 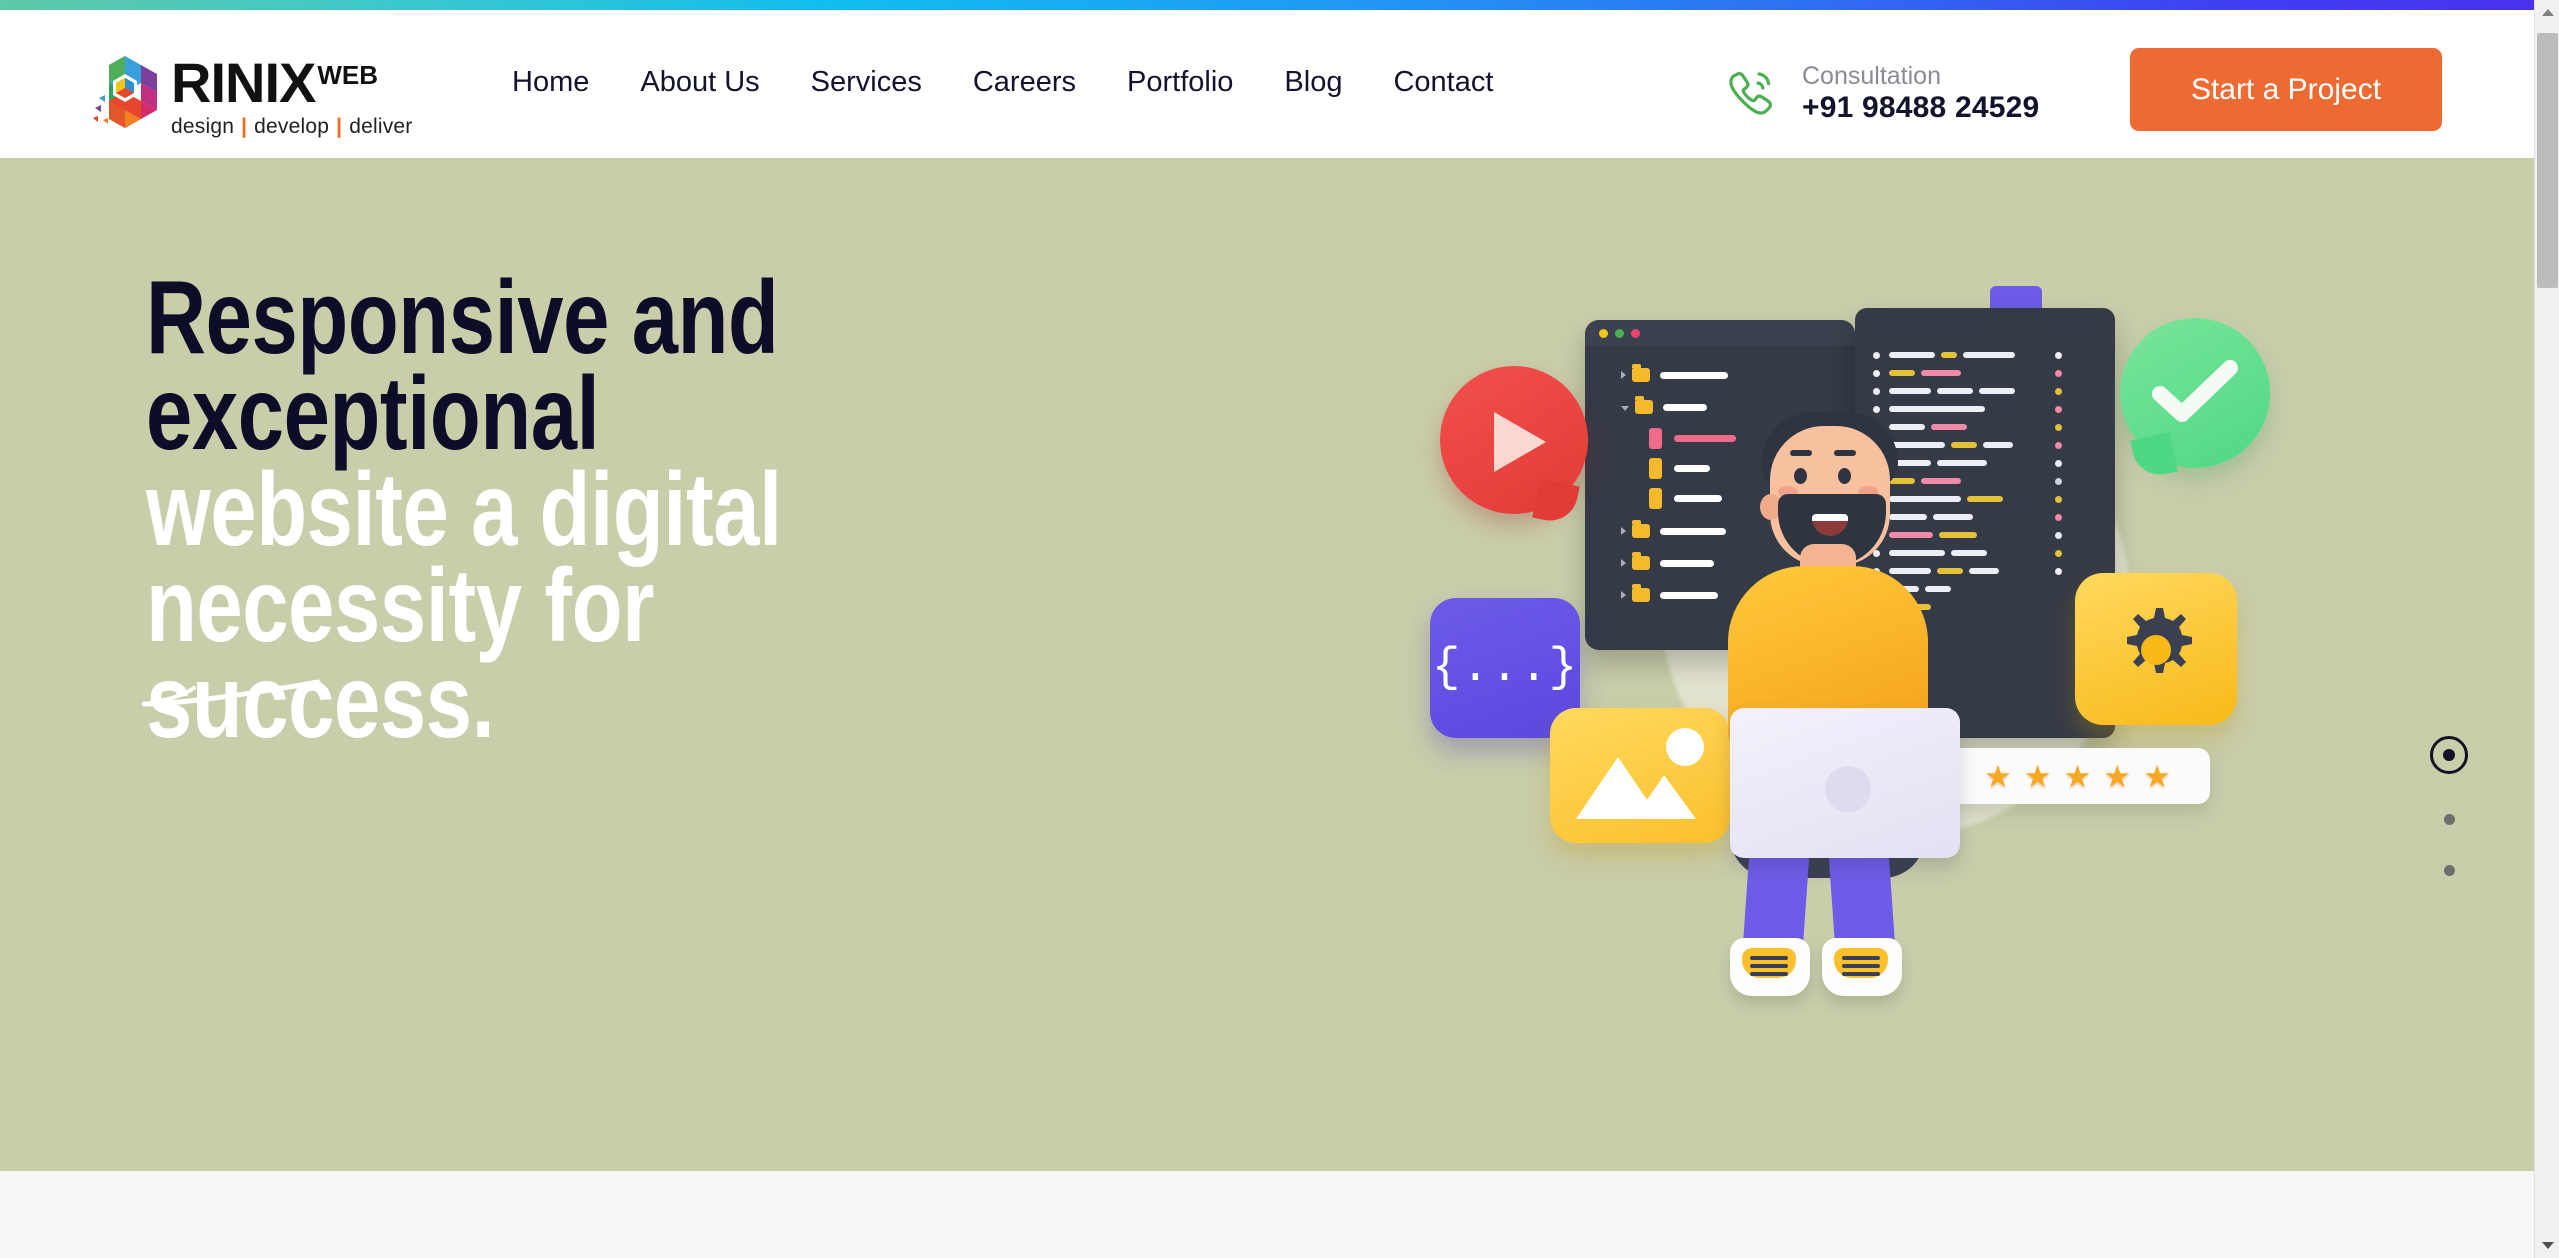 What do you see at coordinates (231, 693) in the screenshot?
I see `swoosh-underline-icon` at bounding box center [231, 693].